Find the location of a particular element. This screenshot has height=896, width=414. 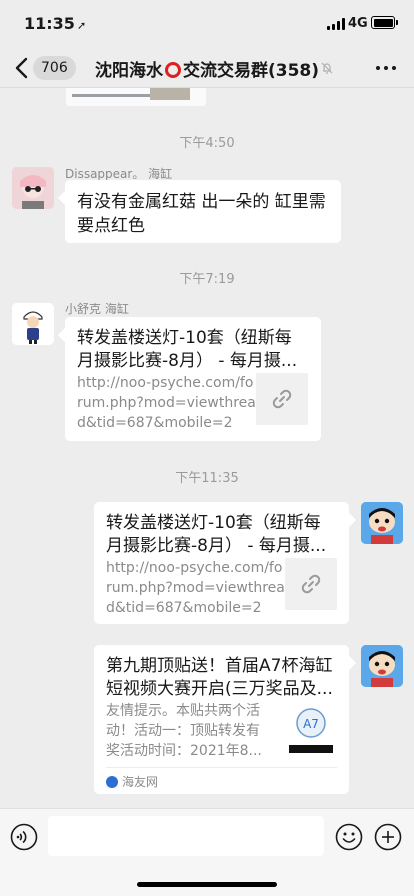

chat-title: 沈阳海水 交流交易群(358) is located at coordinates (207, 68).